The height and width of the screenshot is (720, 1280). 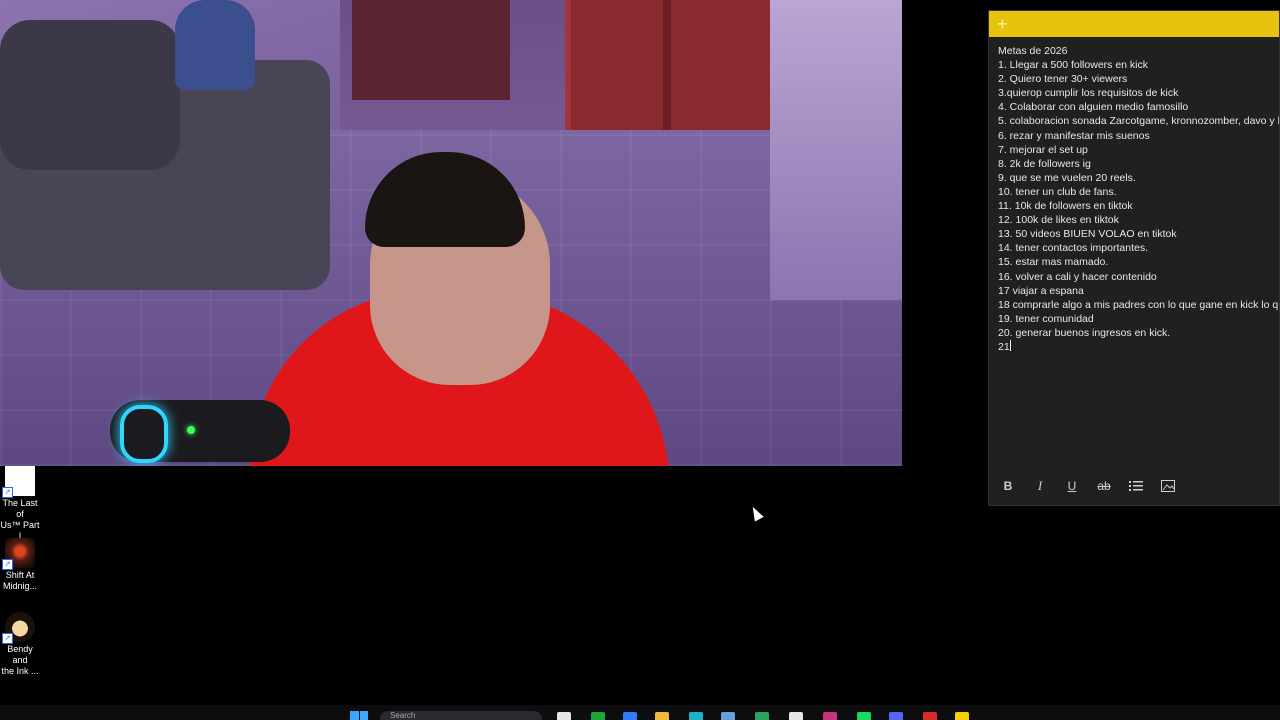 I want to click on note-line: 17 viajar a espana, so click(x=1041, y=290).